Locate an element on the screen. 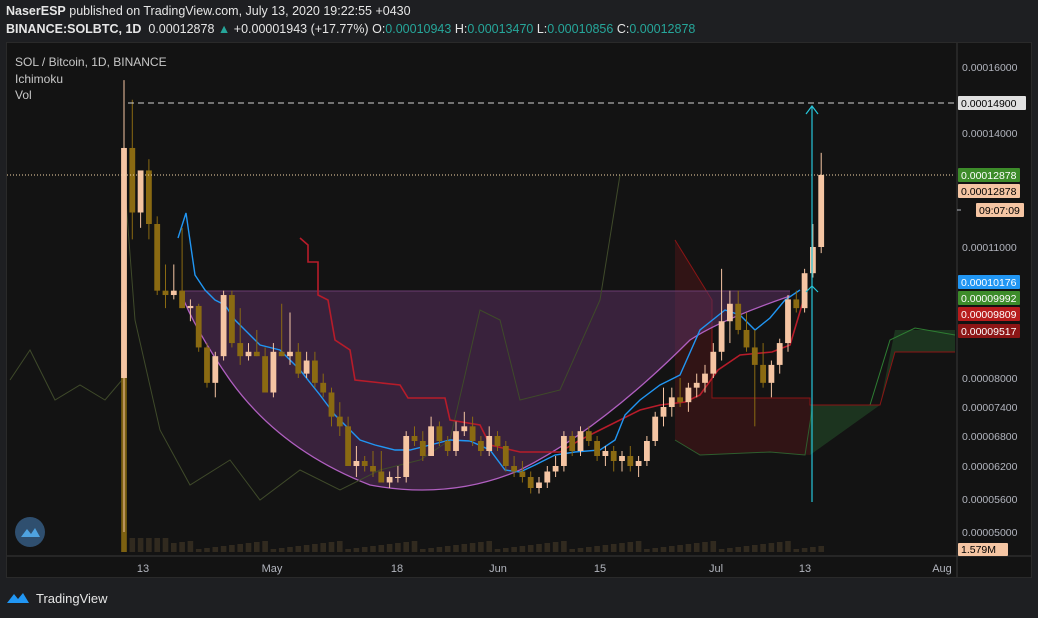 The image size is (1038, 618). tradingview-badge-icon is located at coordinates (30, 532).